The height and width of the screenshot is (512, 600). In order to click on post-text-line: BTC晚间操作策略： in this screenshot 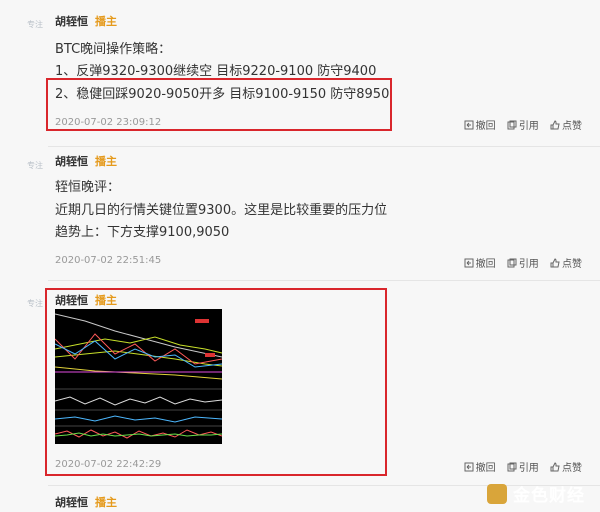, I will do `click(113, 49)`.